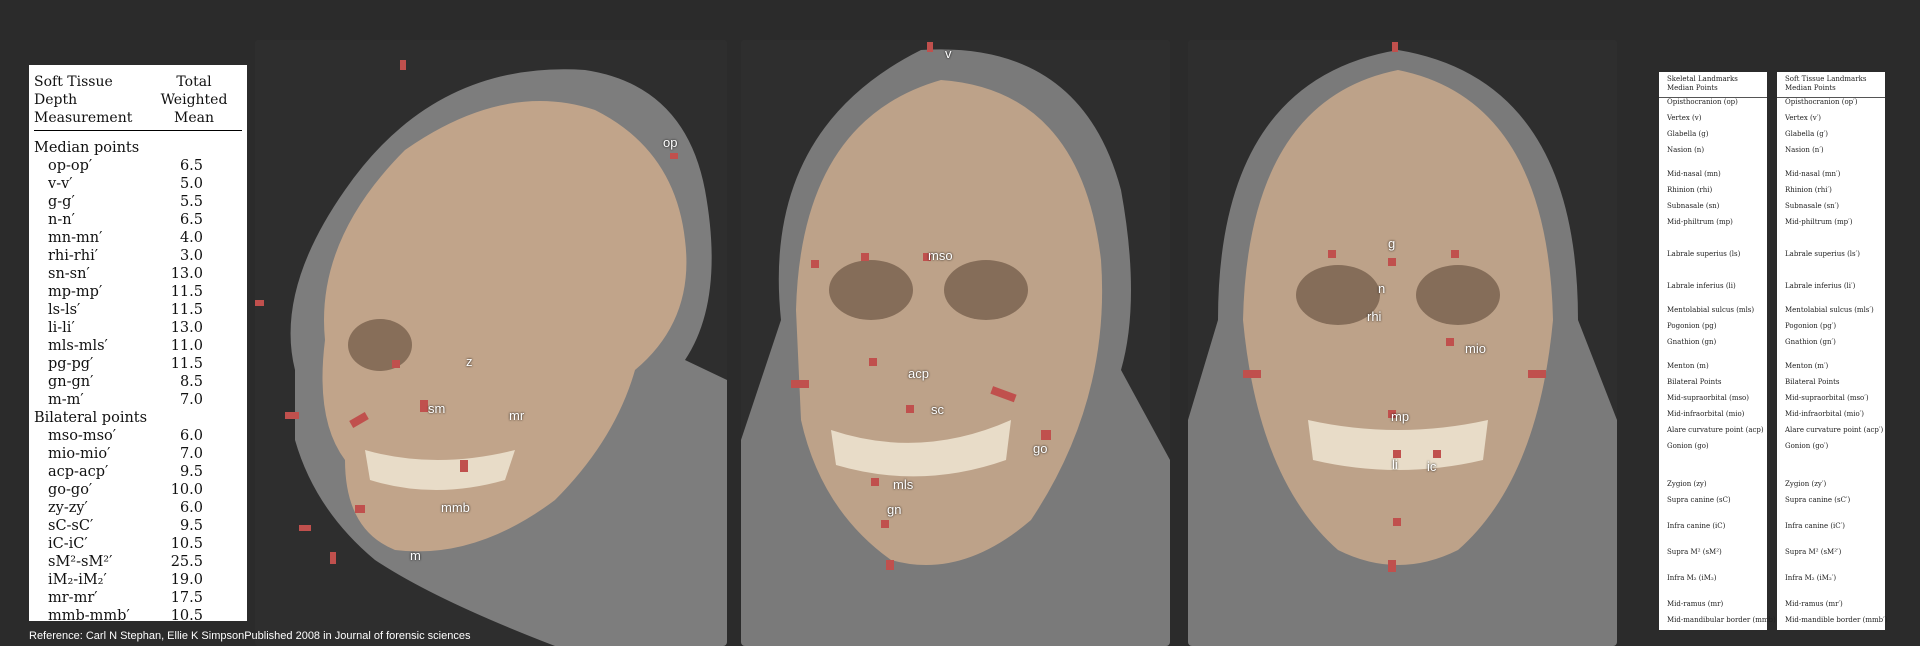 The width and height of the screenshot is (1920, 646). Describe the element at coordinates (64, 310) in the screenshot. I see `measurement-label: ls-ls′` at that location.